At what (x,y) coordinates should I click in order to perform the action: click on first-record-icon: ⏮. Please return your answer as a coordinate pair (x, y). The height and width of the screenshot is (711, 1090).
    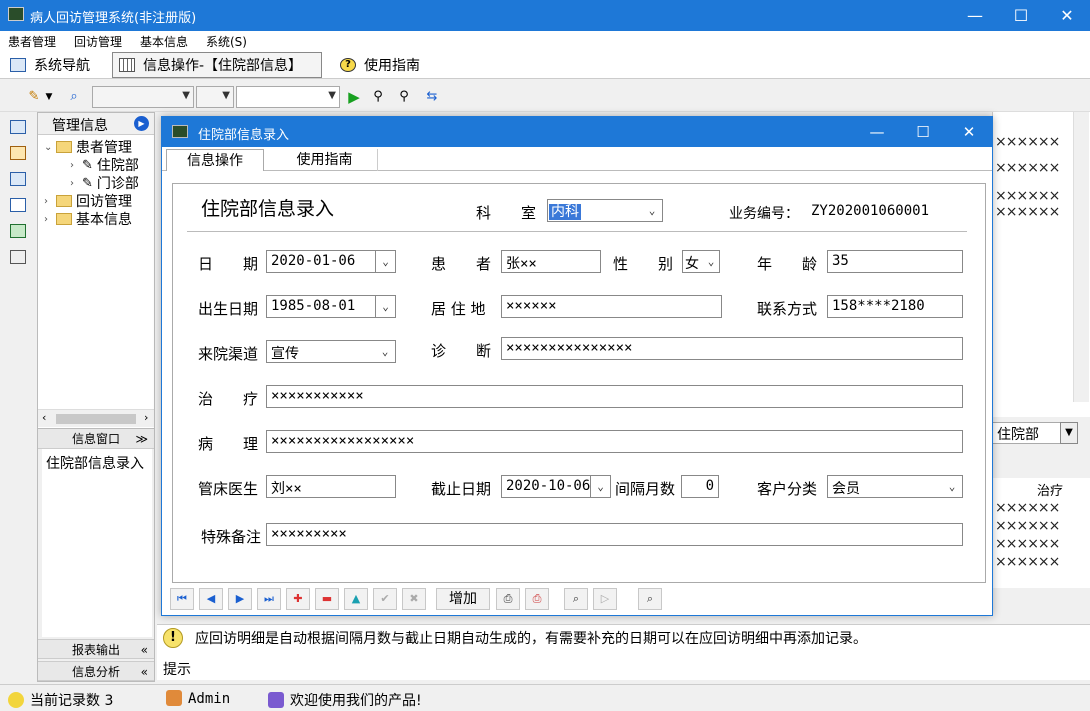
    Looking at the image, I should click on (182, 599).